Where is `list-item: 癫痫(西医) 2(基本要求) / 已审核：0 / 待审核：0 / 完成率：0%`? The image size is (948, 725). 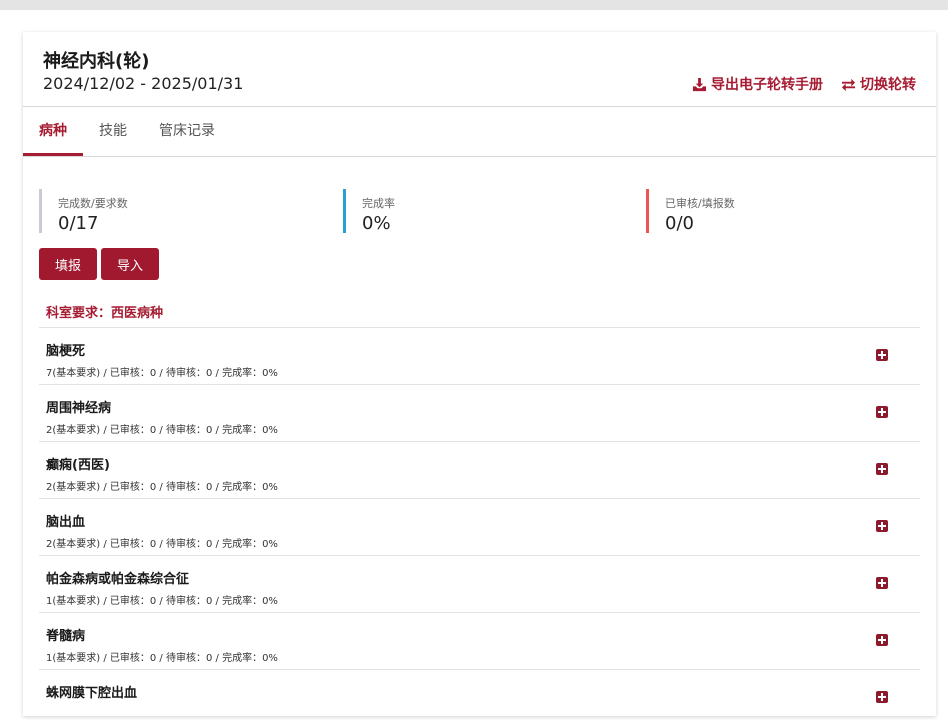 list-item: 癫痫(西医) 2(基本要求) / 已审核：0 / 待审核：0 / 完成率：0% is located at coordinates (479, 469).